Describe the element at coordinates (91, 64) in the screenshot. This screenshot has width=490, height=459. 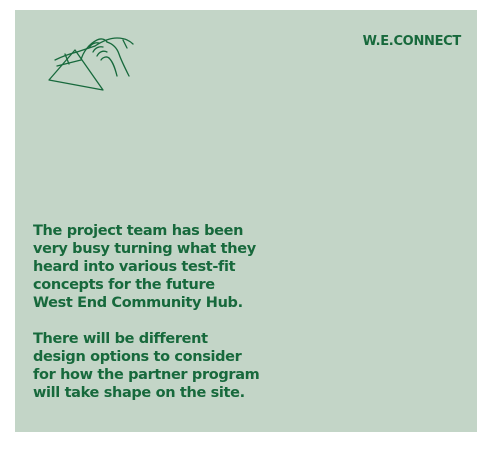
I see `handshake-icon` at that location.